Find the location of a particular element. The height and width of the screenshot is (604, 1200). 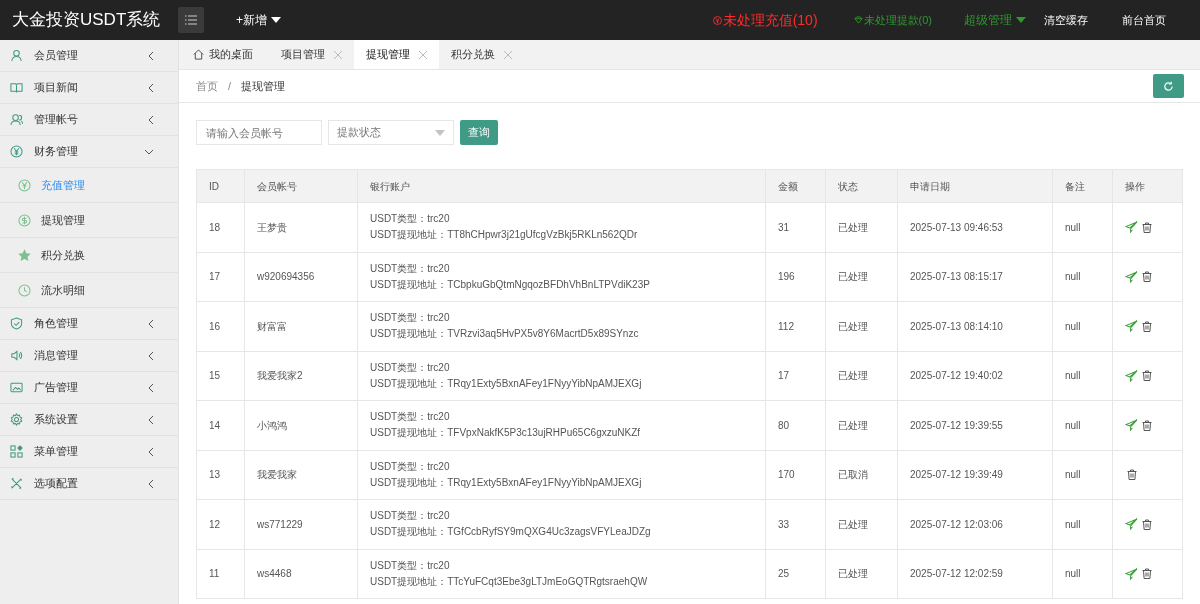

person-icon is located at coordinates (16, 55).